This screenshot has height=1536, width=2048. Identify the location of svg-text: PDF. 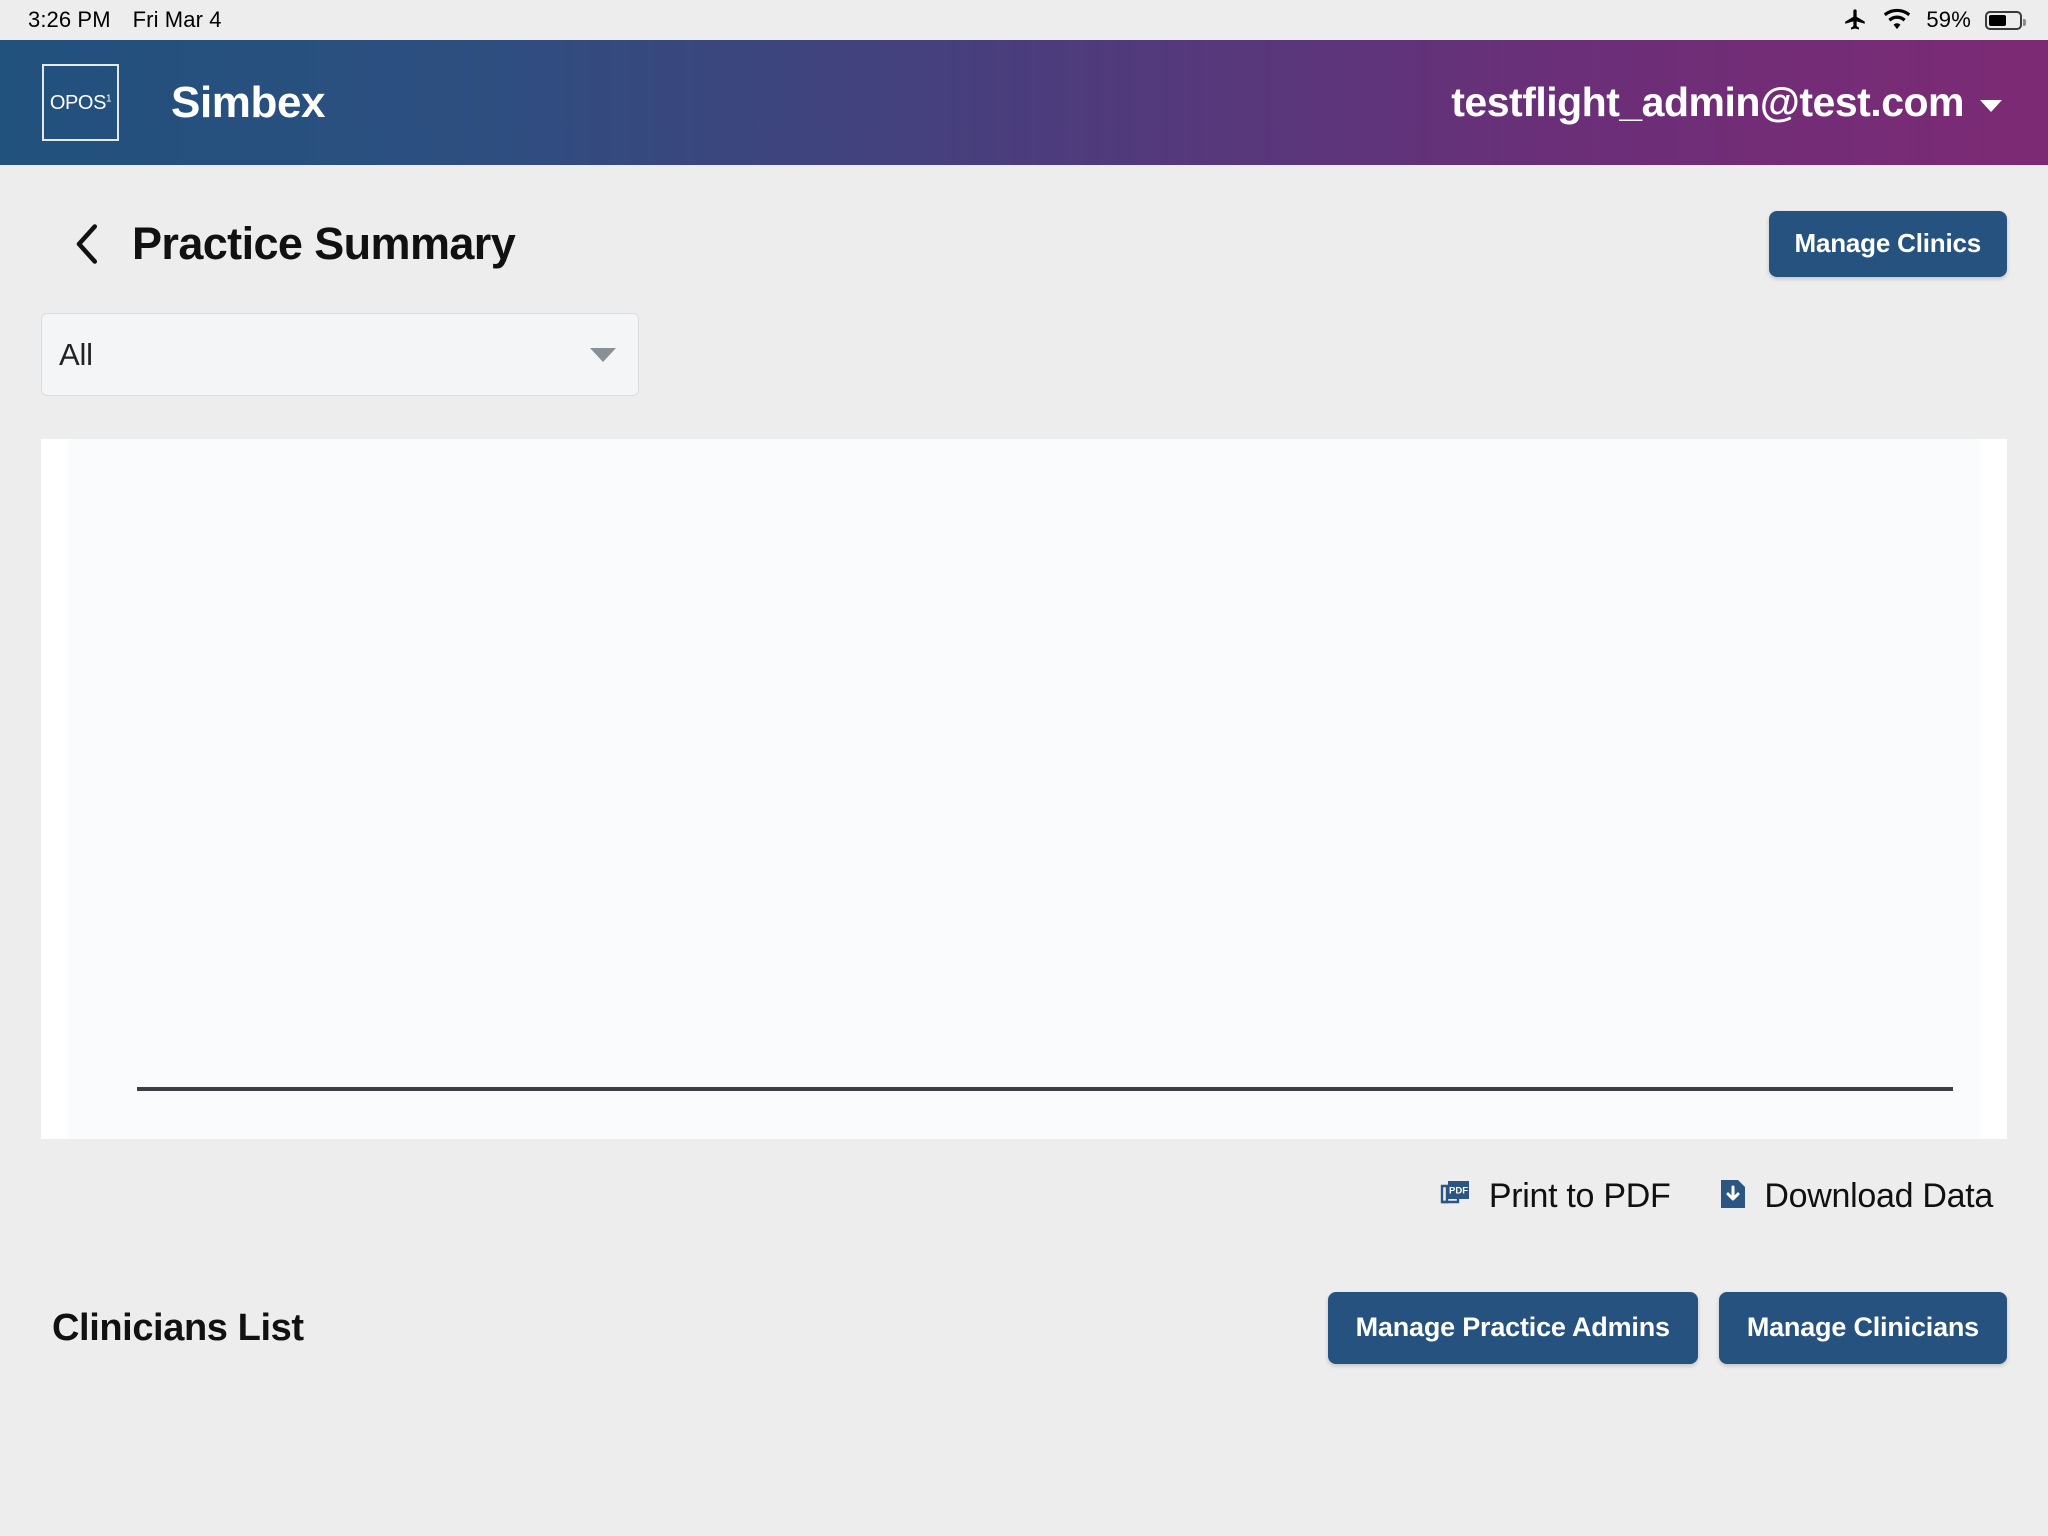
(1458, 1191).